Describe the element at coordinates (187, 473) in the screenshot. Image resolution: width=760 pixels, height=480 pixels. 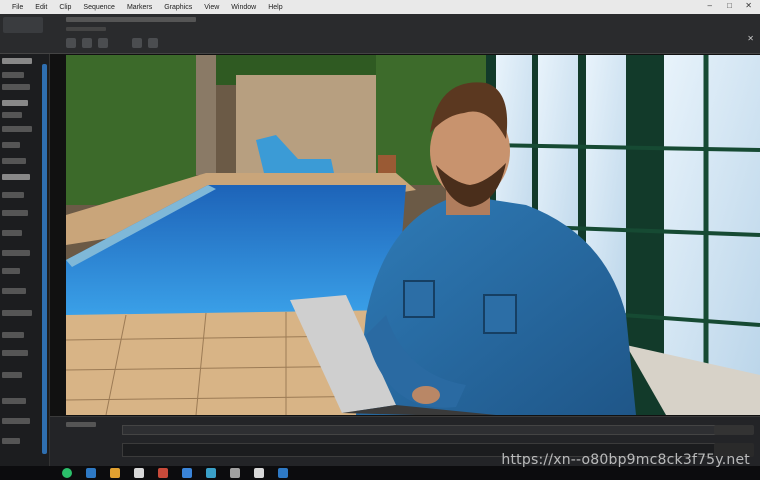
I see `store-icon` at that location.